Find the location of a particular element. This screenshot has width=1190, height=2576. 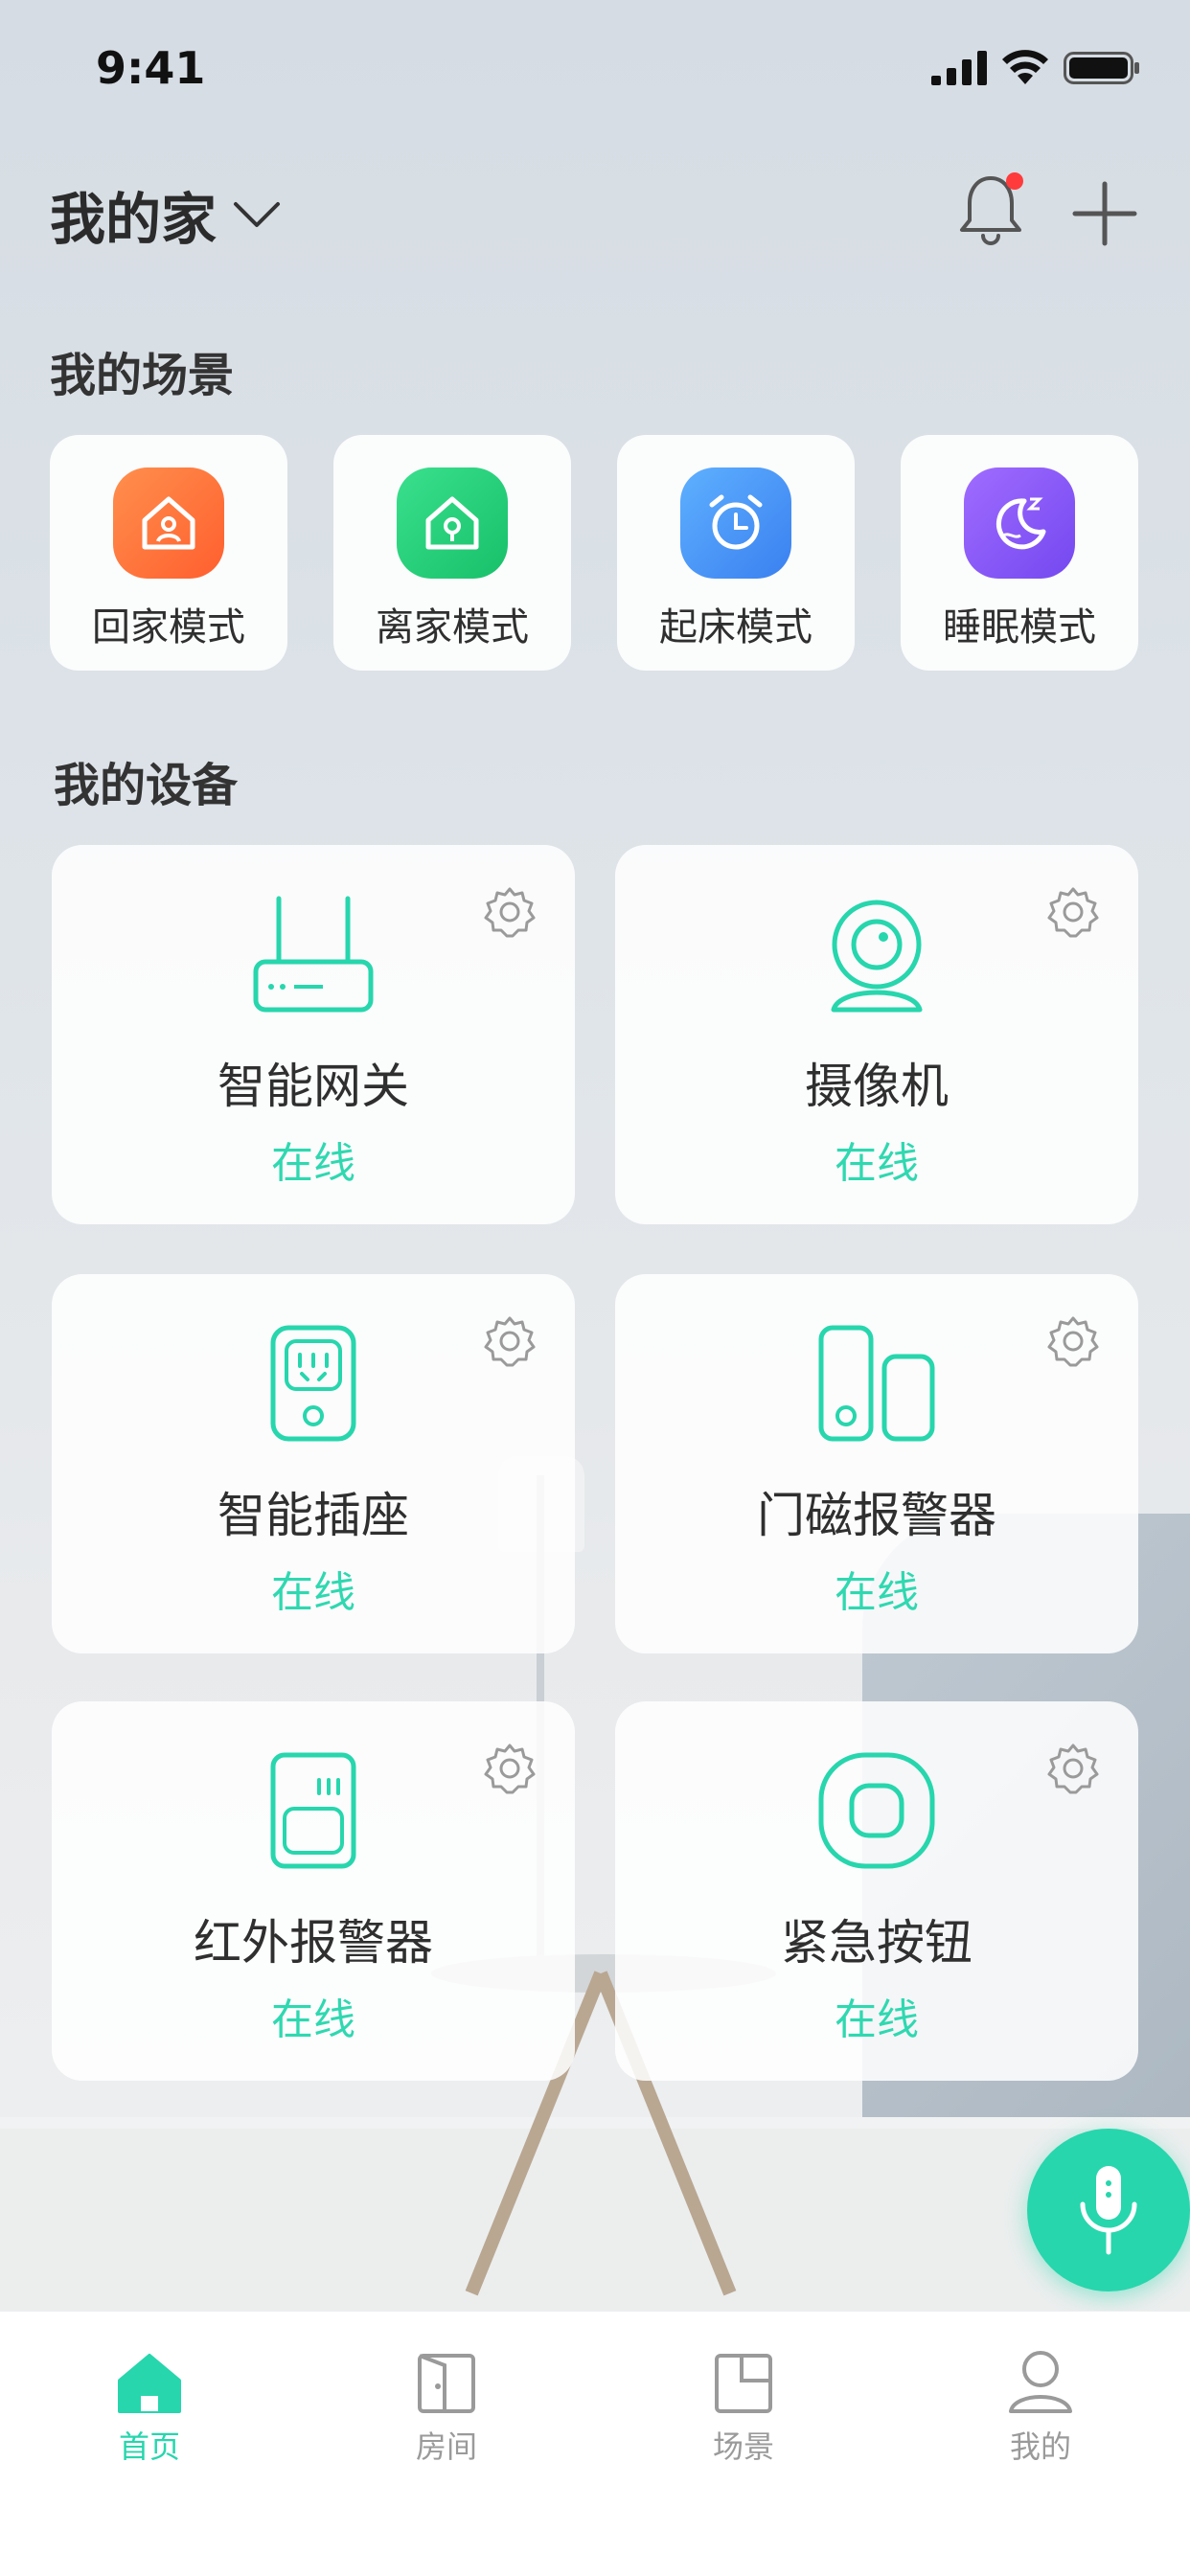

device-name: 智能网关 is located at coordinates (313, 1086).